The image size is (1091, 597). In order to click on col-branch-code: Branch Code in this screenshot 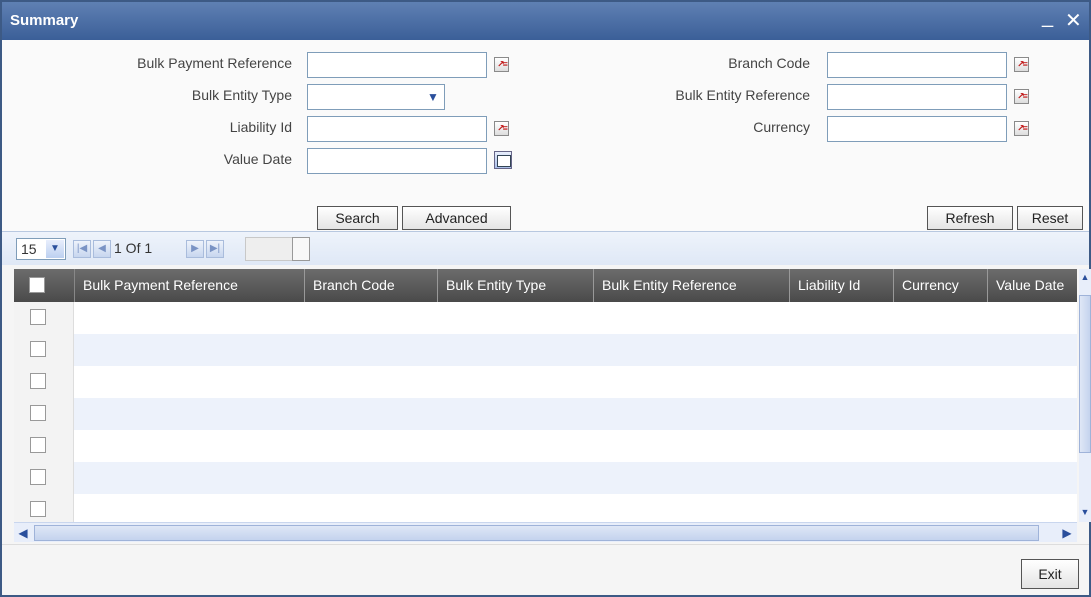, I will do `click(371, 285)`.